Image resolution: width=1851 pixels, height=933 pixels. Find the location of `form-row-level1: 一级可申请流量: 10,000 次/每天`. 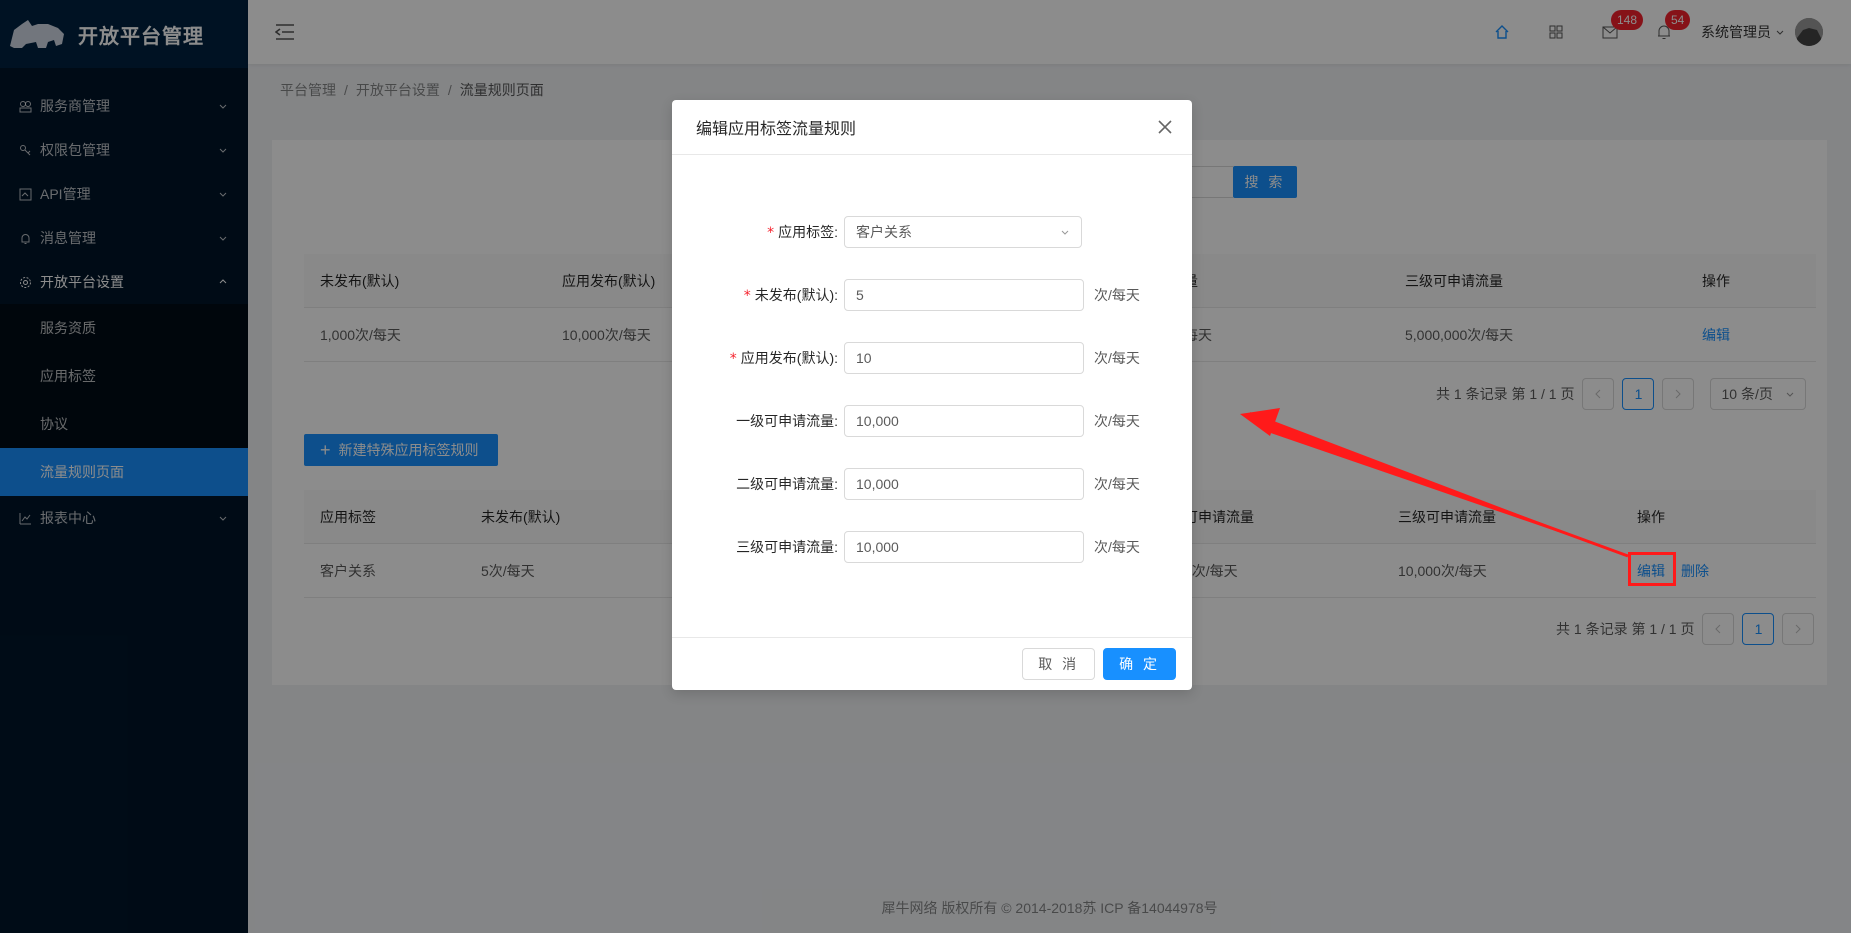

form-row-level1: 一级可申请流量: 10,000 次/每天 is located at coordinates (932, 421).